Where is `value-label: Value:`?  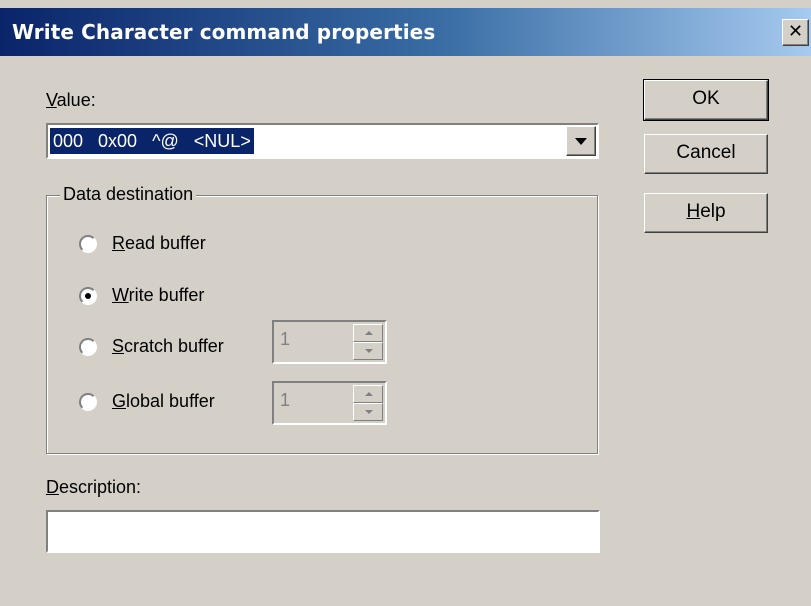
value-label: Value: is located at coordinates (71, 100).